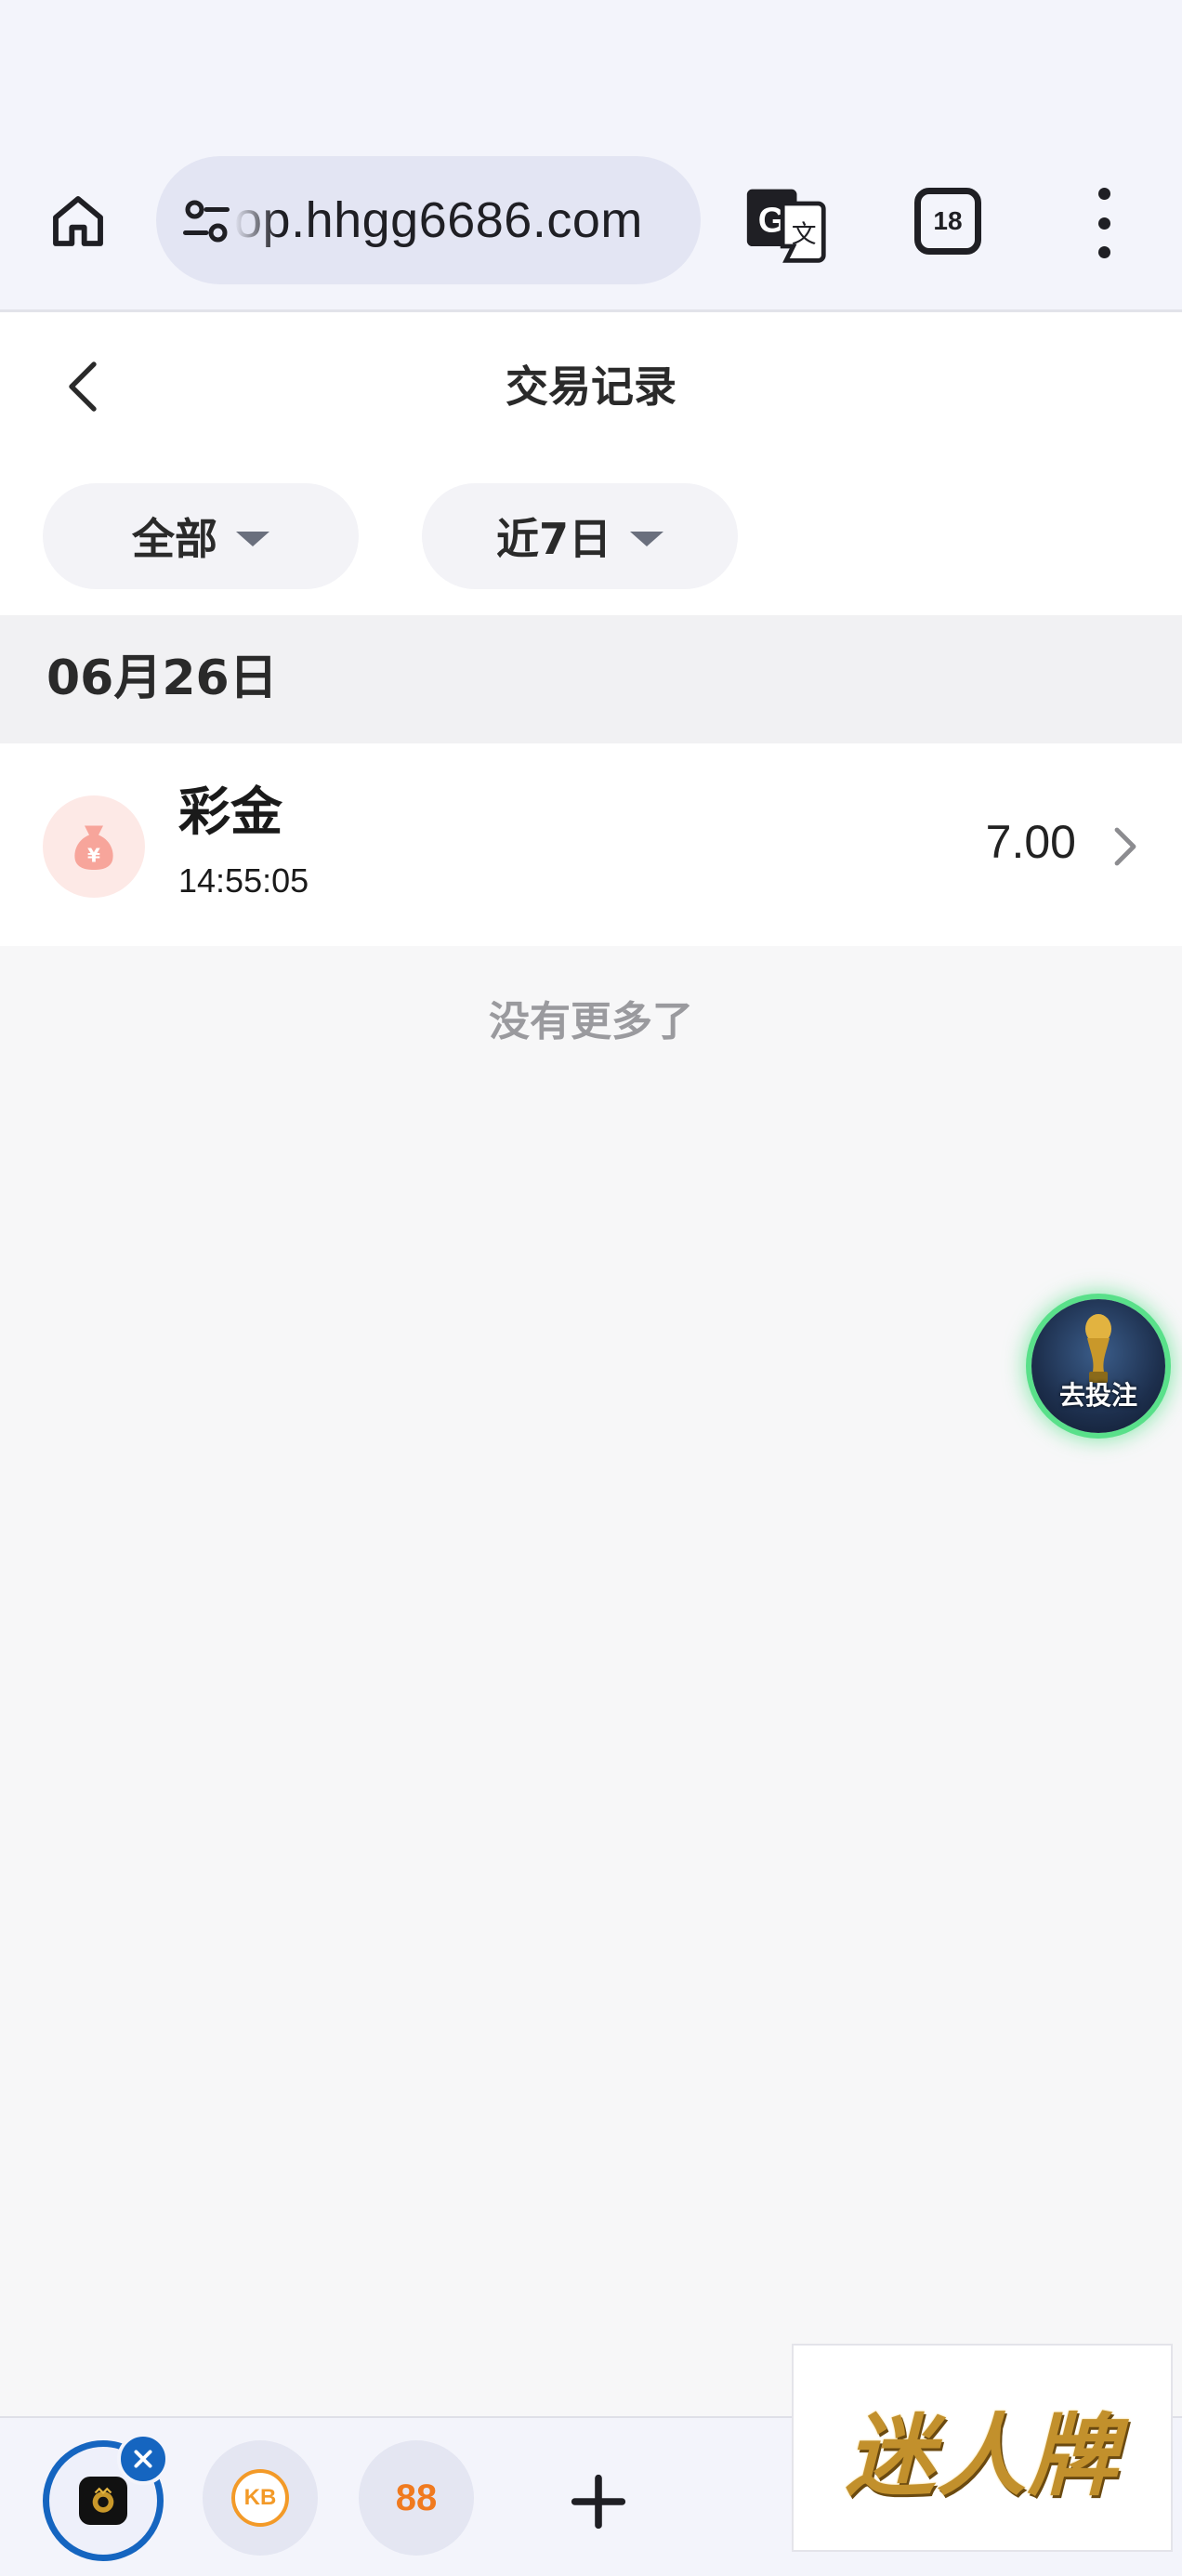 Image resolution: width=1182 pixels, height=2576 pixels. I want to click on tab-88: 88, so click(416, 2498).